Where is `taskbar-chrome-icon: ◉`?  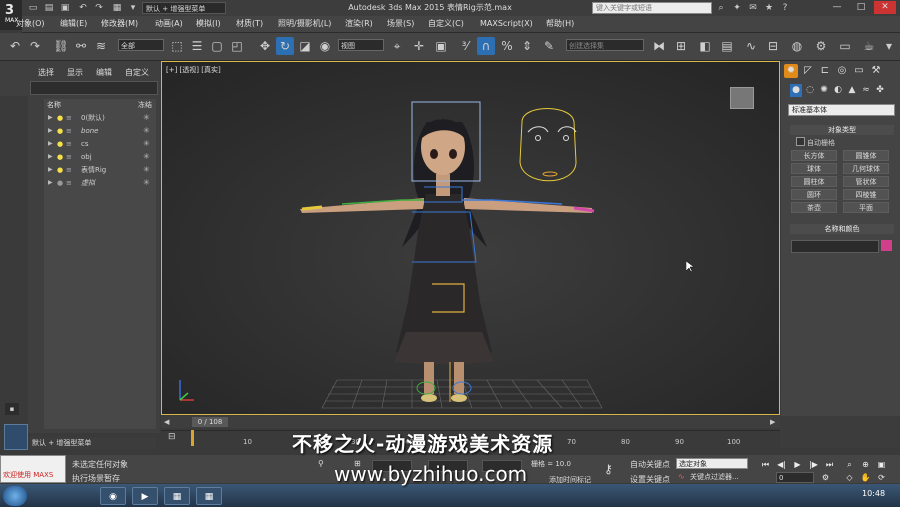 taskbar-chrome-icon: ◉ is located at coordinates (113, 496).